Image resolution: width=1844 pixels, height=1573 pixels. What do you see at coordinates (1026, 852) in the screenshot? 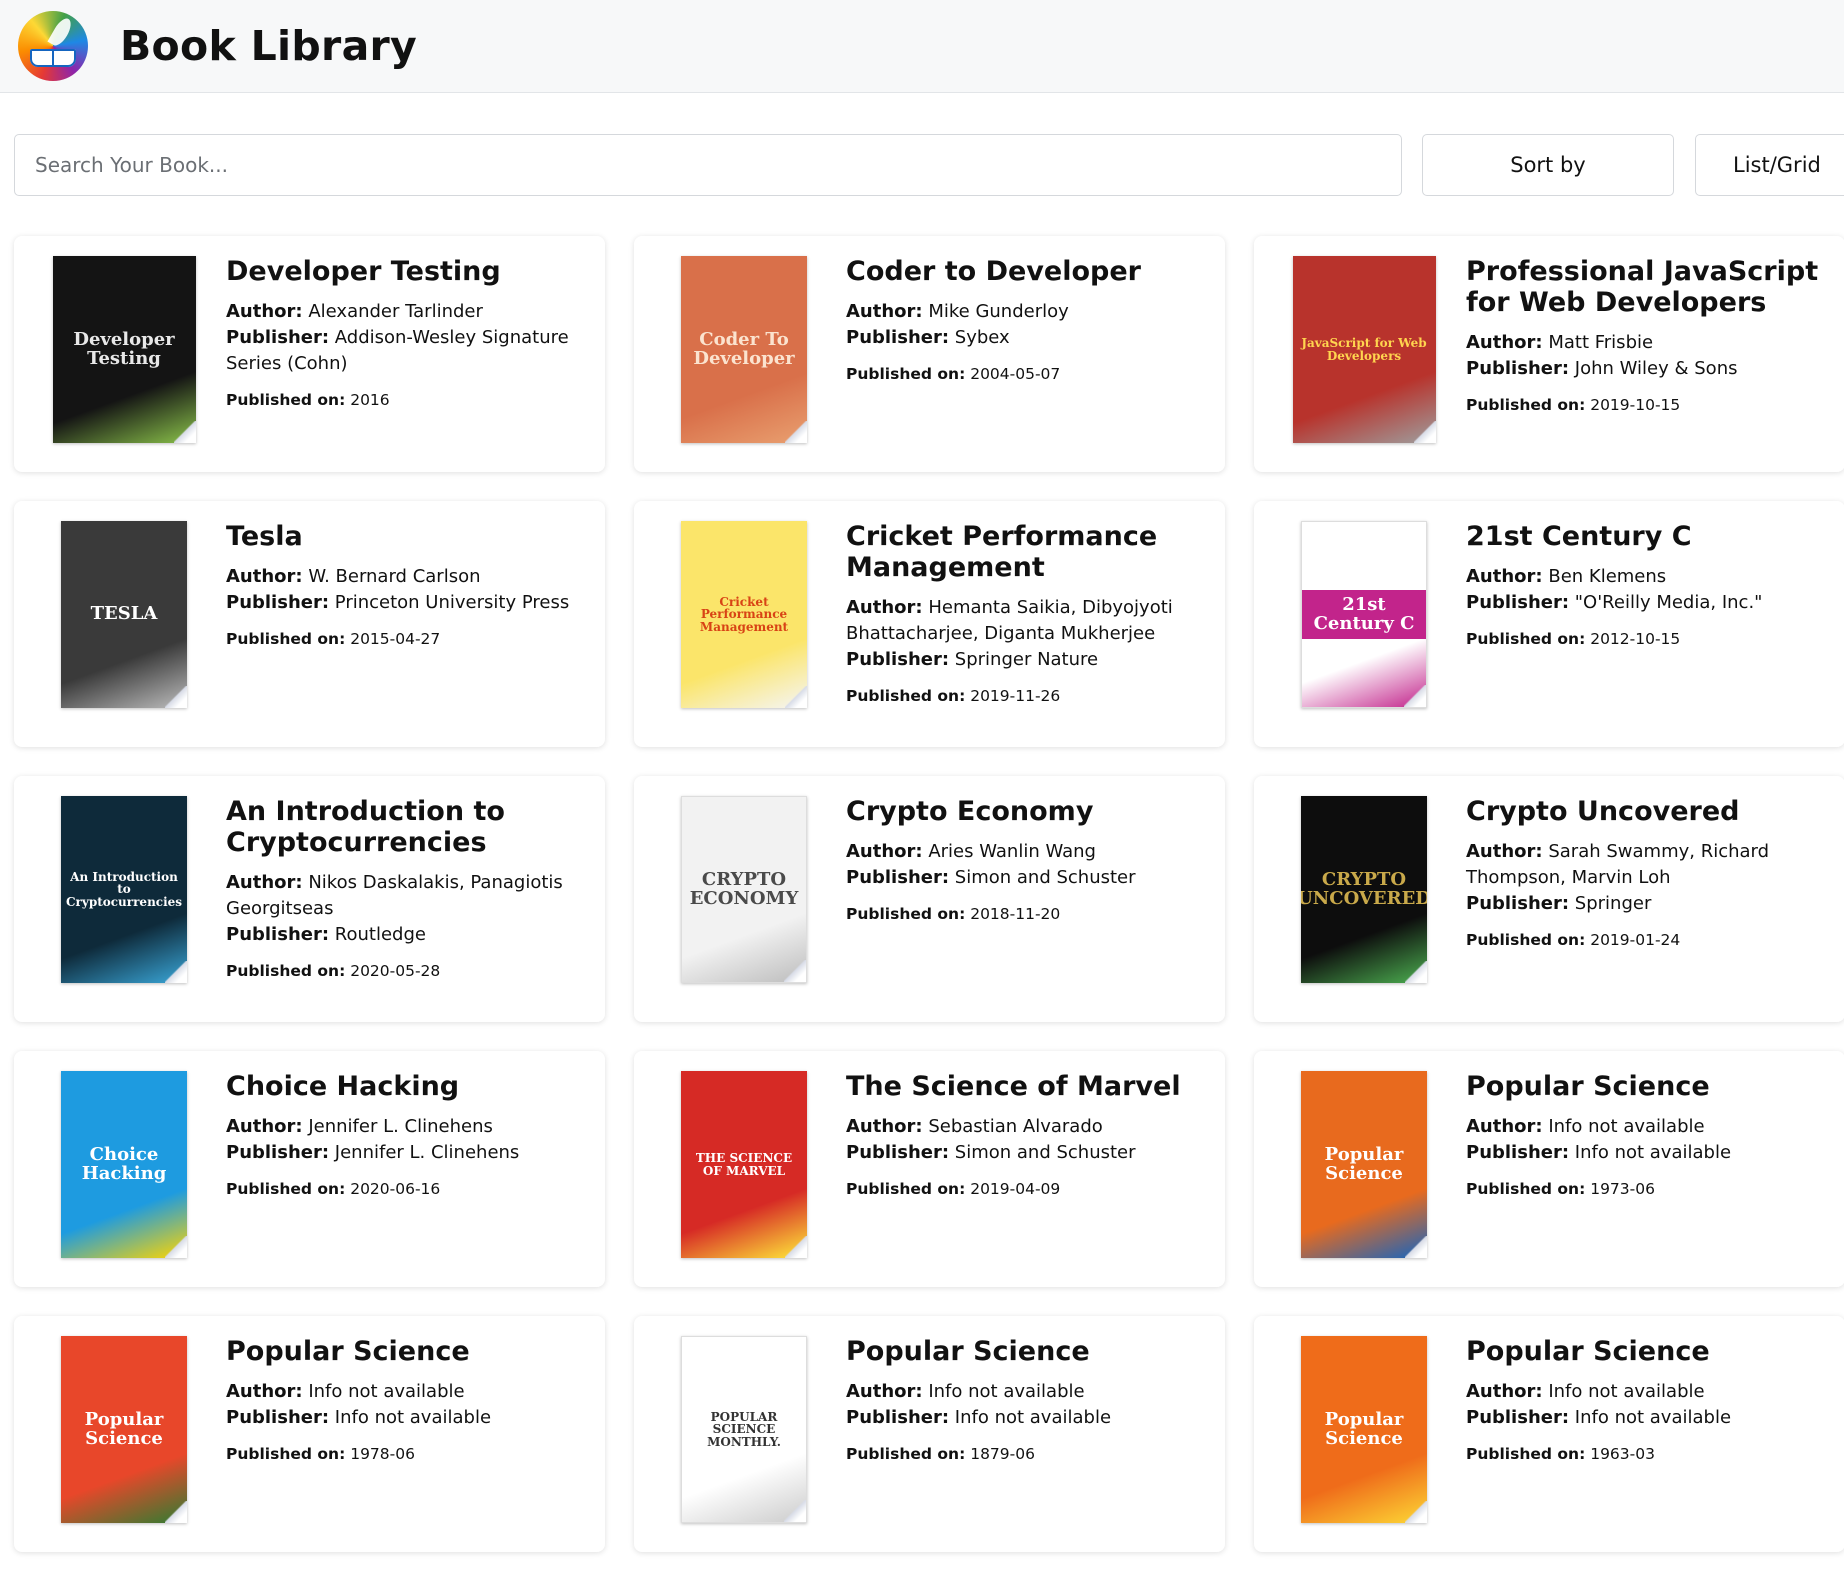
I see `book-author: Author: Aries Wanlin Wang` at bounding box center [1026, 852].